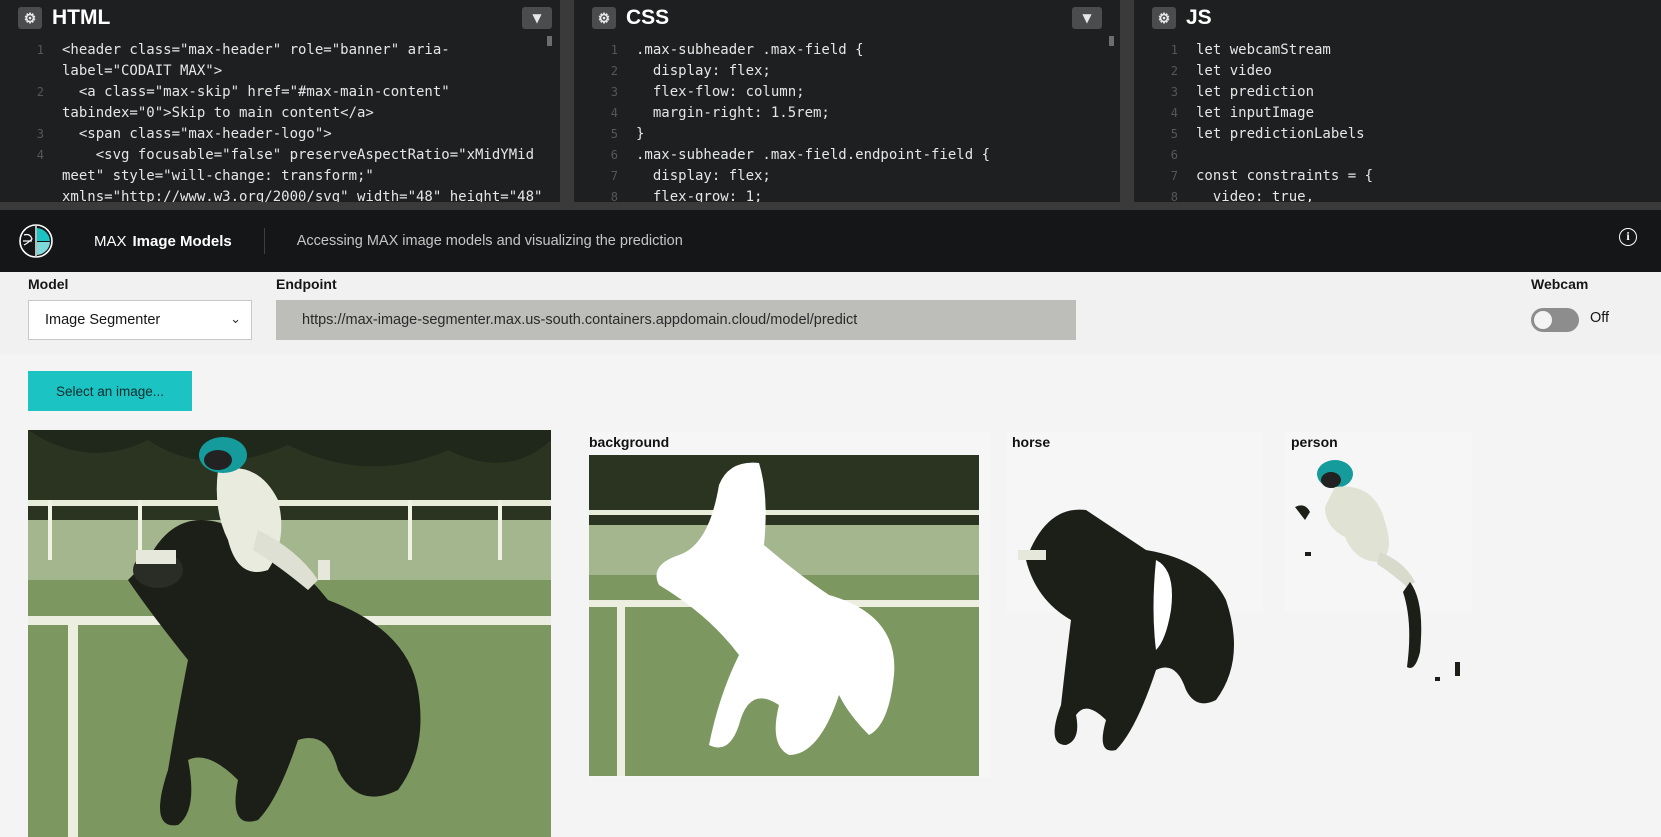 This screenshot has width=1661, height=837. What do you see at coordinates (218, 176) in the screenshot?
I see `code-line: meet" style="will-change: transform;"` at bounding box center [218, 176].